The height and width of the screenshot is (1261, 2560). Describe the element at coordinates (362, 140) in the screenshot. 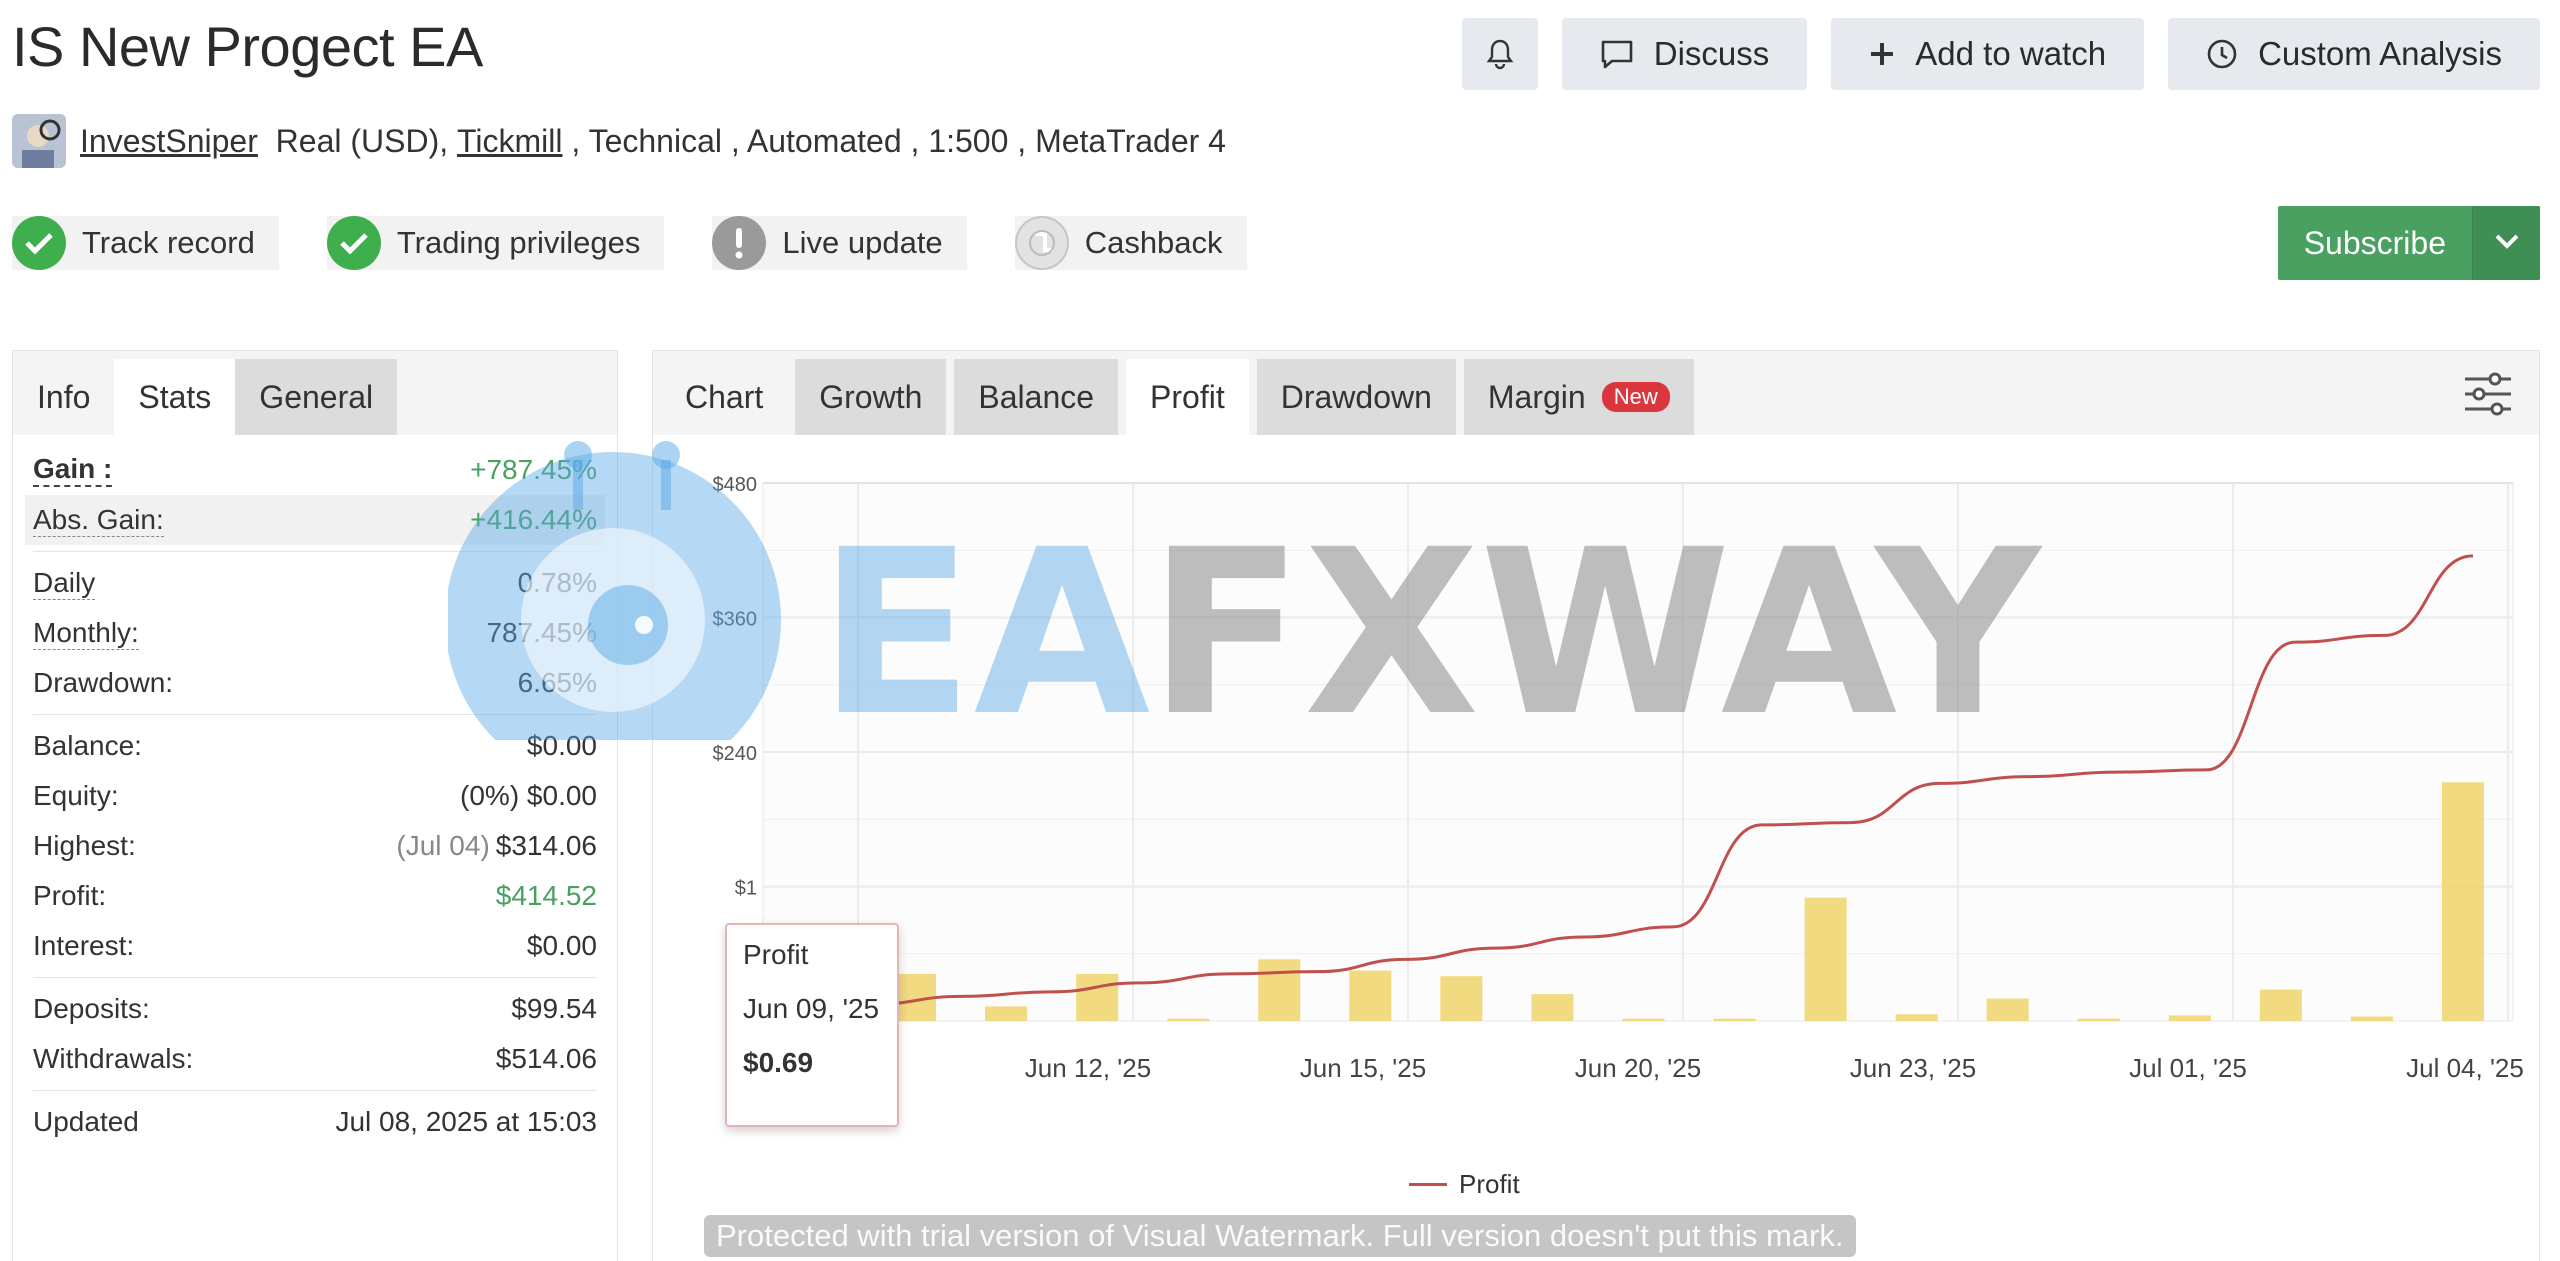

I see `account-type: Real (USD),` at that location.